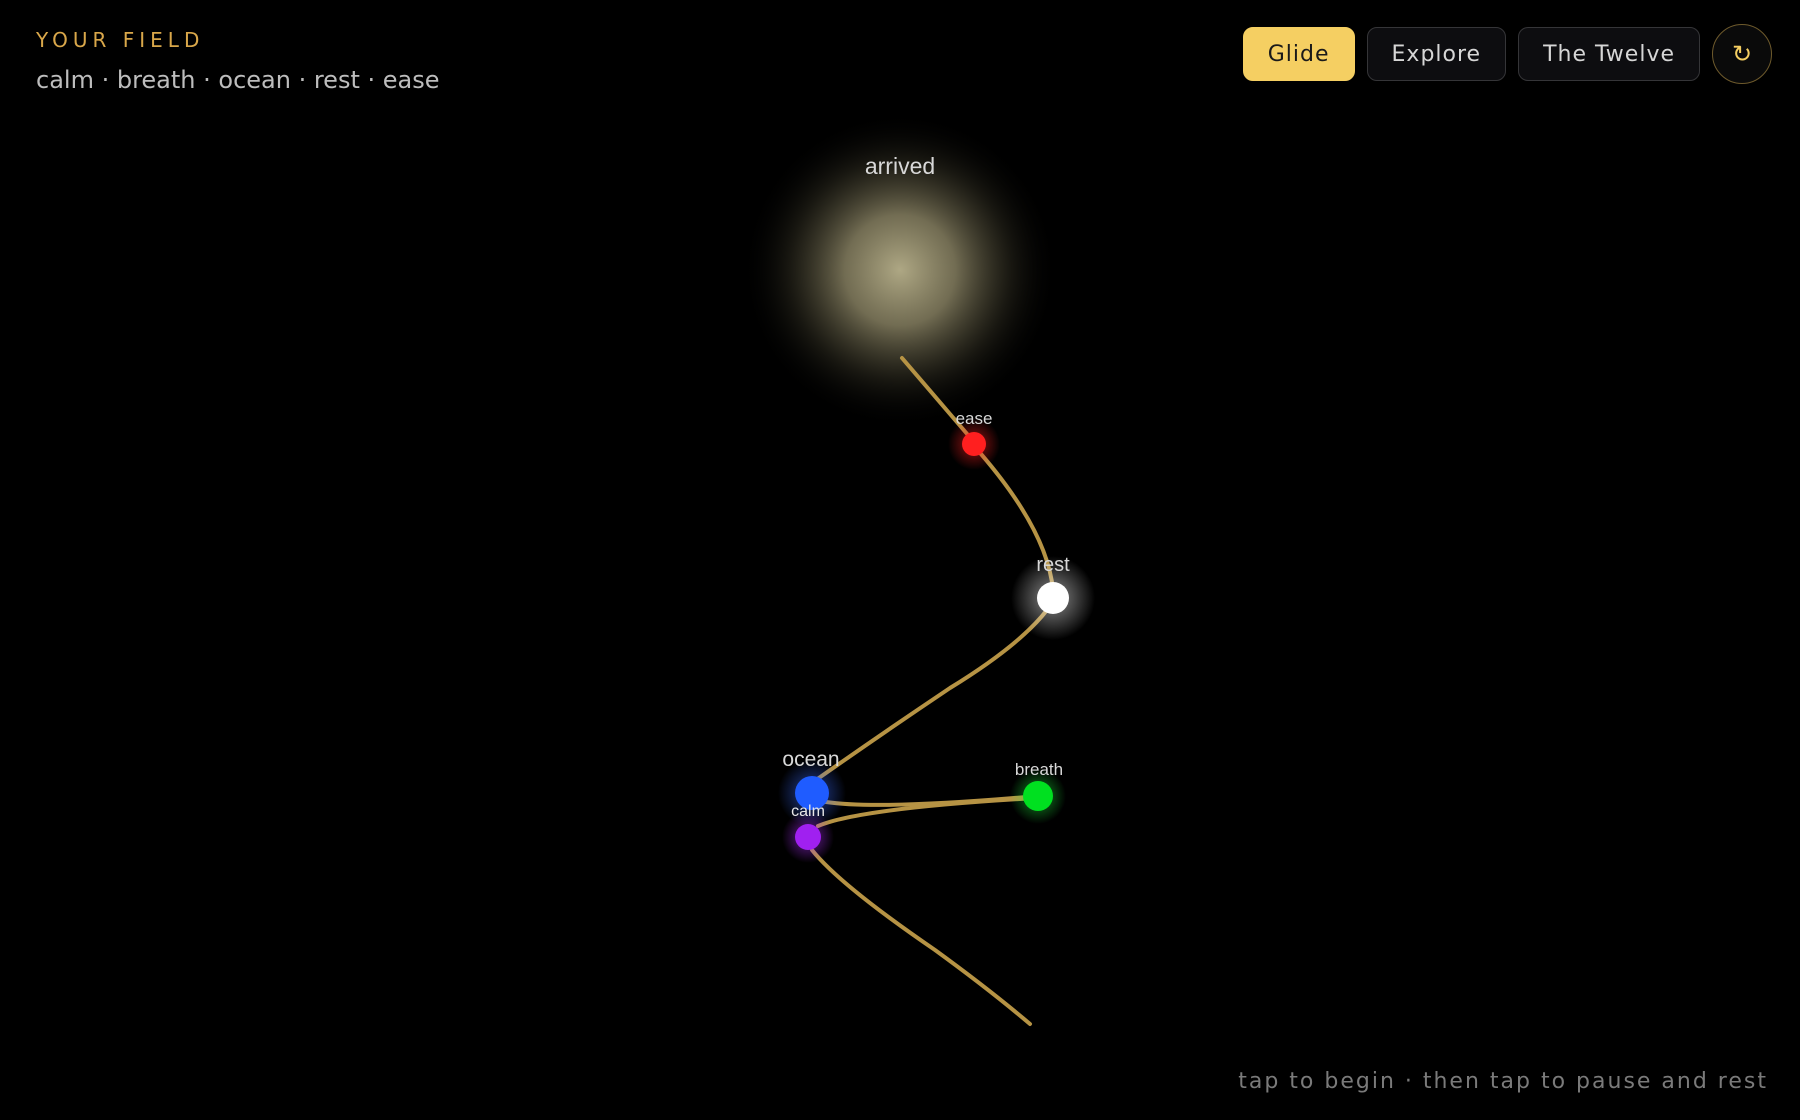 The image size is (1800, 1120). Describe the element at coordinates (808, 837) in the screenshot. I see `calm-node` at that location.